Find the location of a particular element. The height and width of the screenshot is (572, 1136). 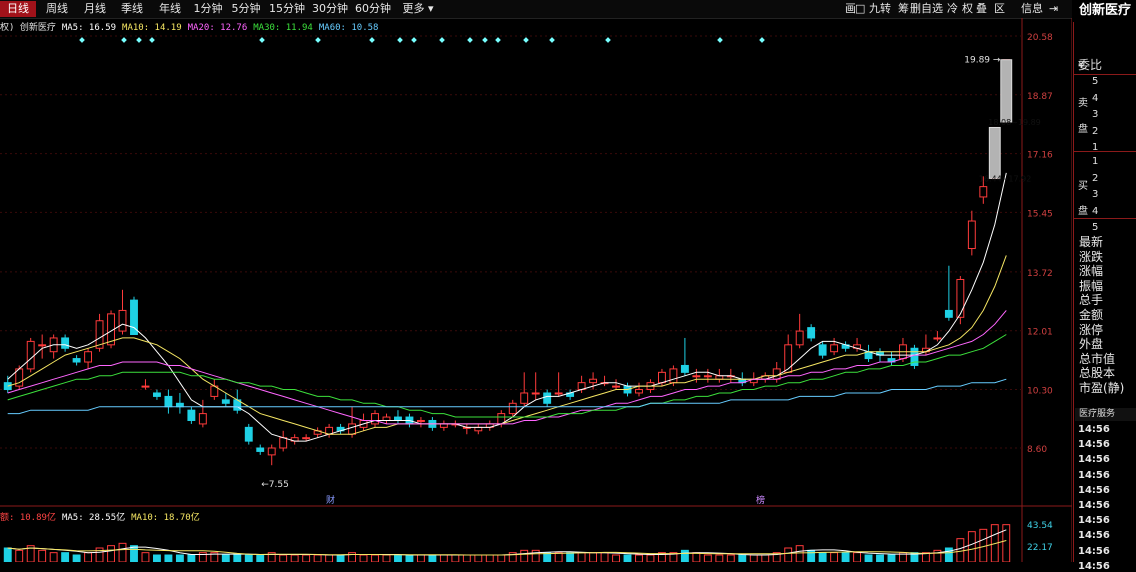

tick-time-8: 14:56 is located at coordinates (1094, 551).